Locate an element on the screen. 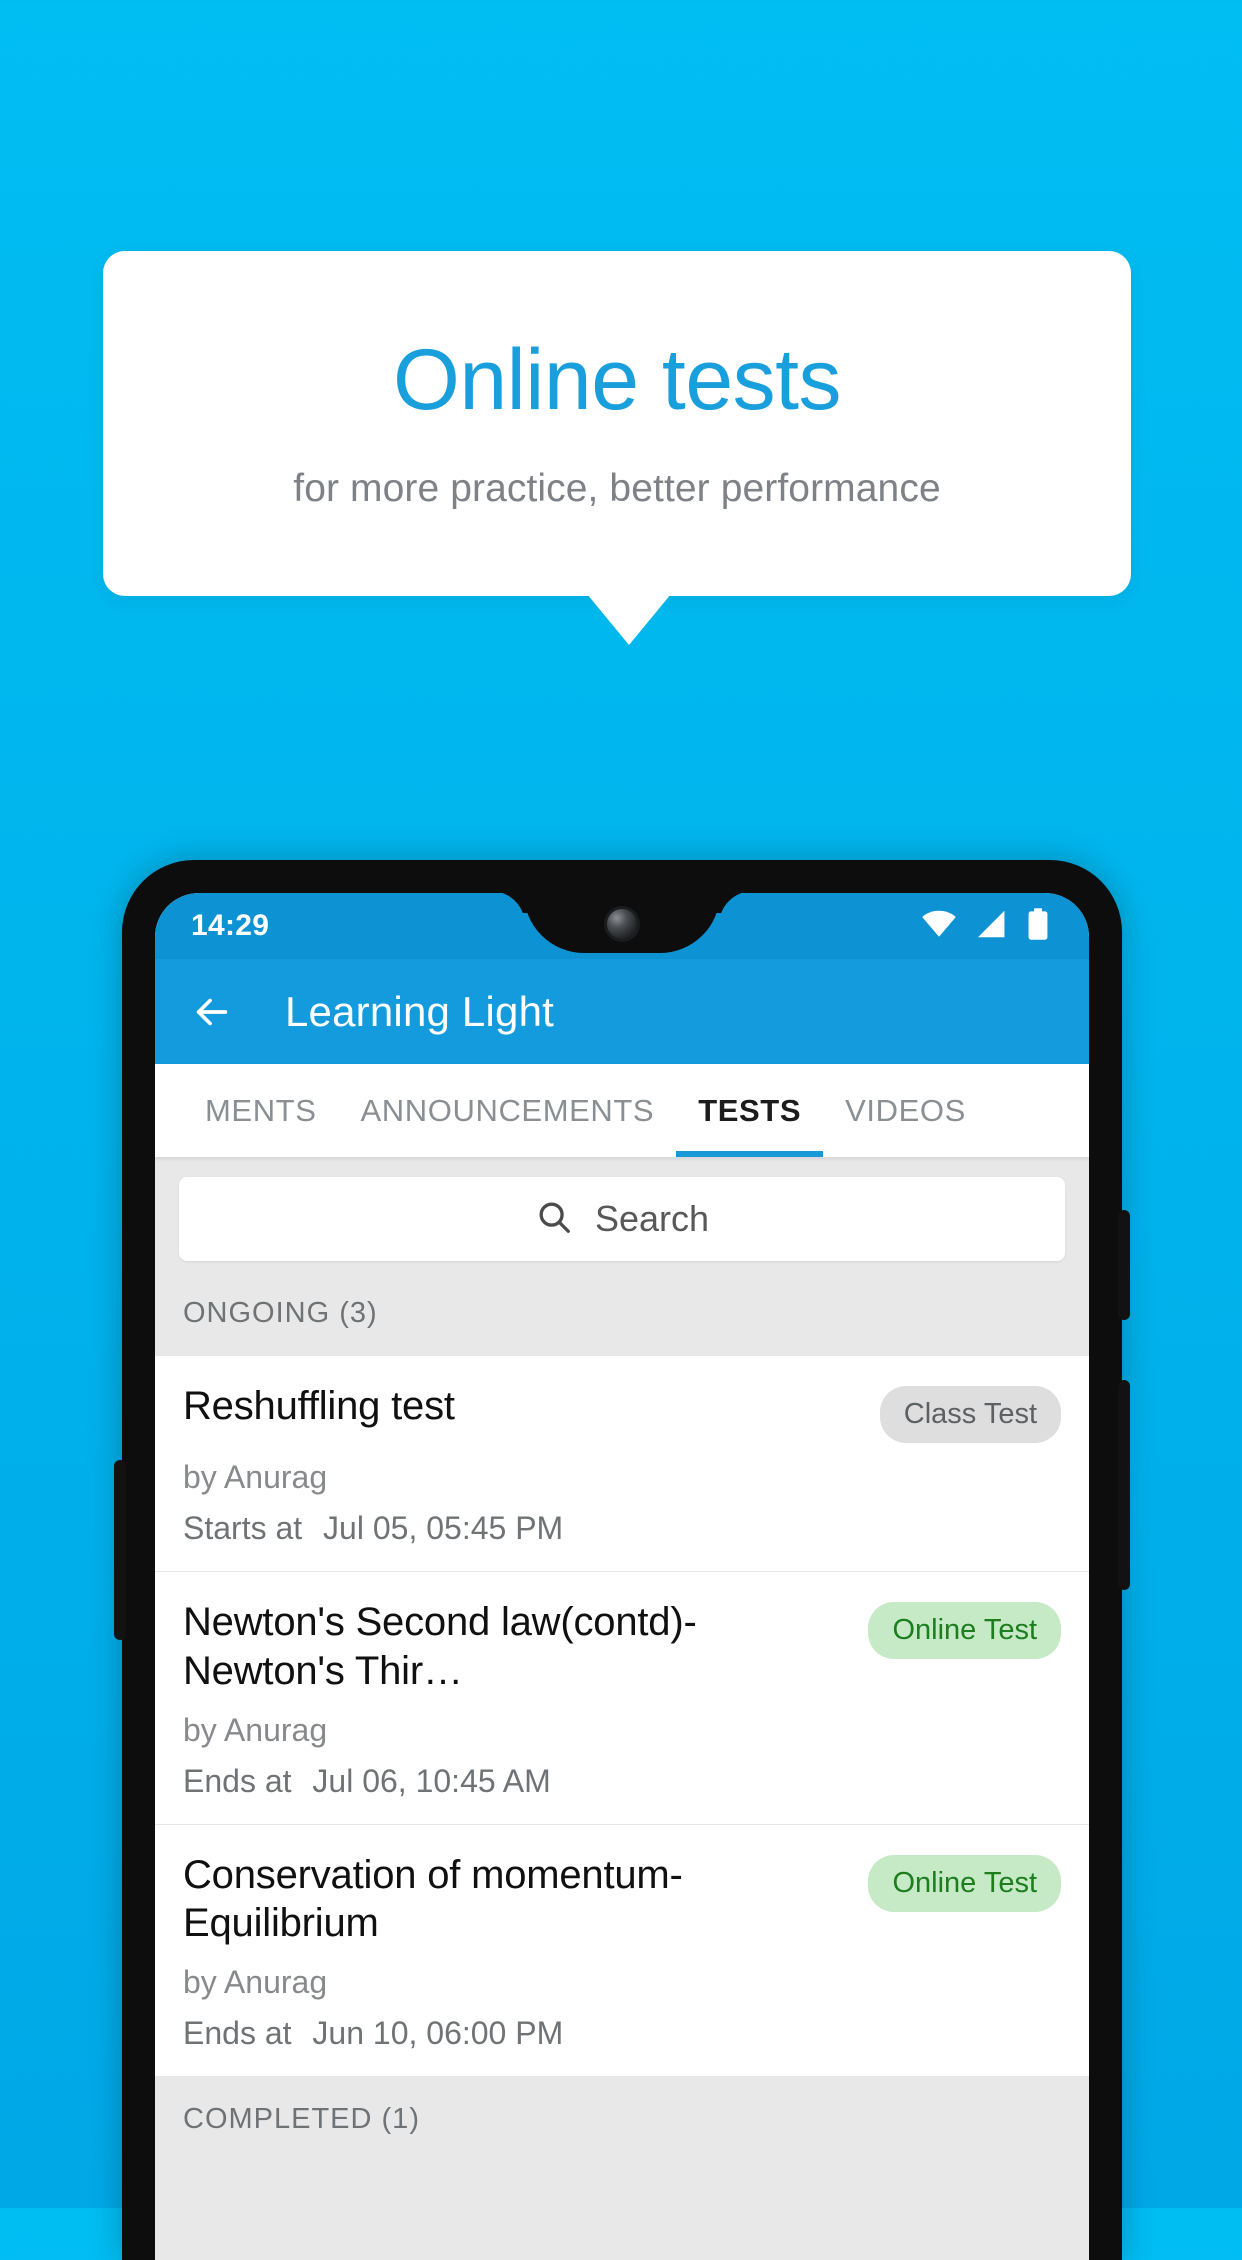 The height and width of the screenshot is (2260, 1242). tab-label: MENTS is located at coordinates (261, 1110).